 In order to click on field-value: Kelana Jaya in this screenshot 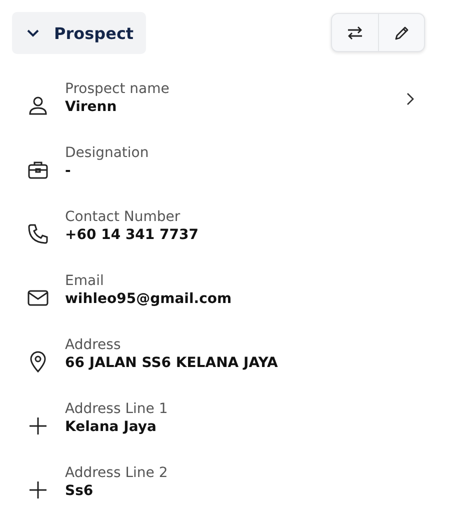, I will do `click(111, 427)`.